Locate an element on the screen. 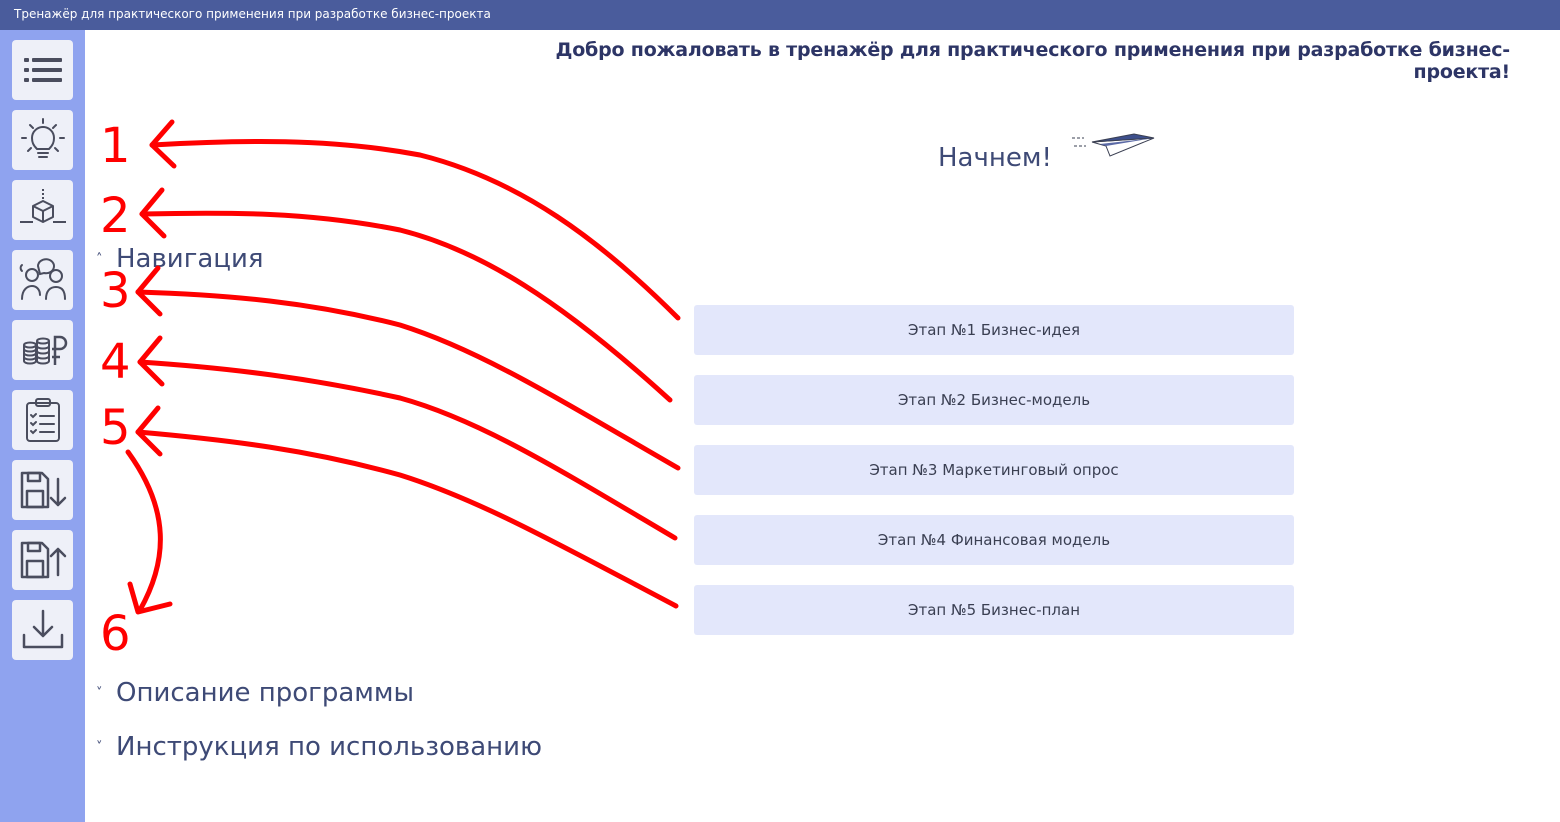 This screenshot has width=1560, height=822. annotation-arrow-1-head is located at coordinates (163, 144).